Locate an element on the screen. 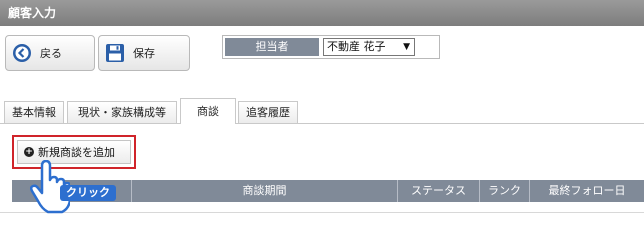 The image size is (644, 240). col-header-rank: ランク is located at coordinates (505, 191).